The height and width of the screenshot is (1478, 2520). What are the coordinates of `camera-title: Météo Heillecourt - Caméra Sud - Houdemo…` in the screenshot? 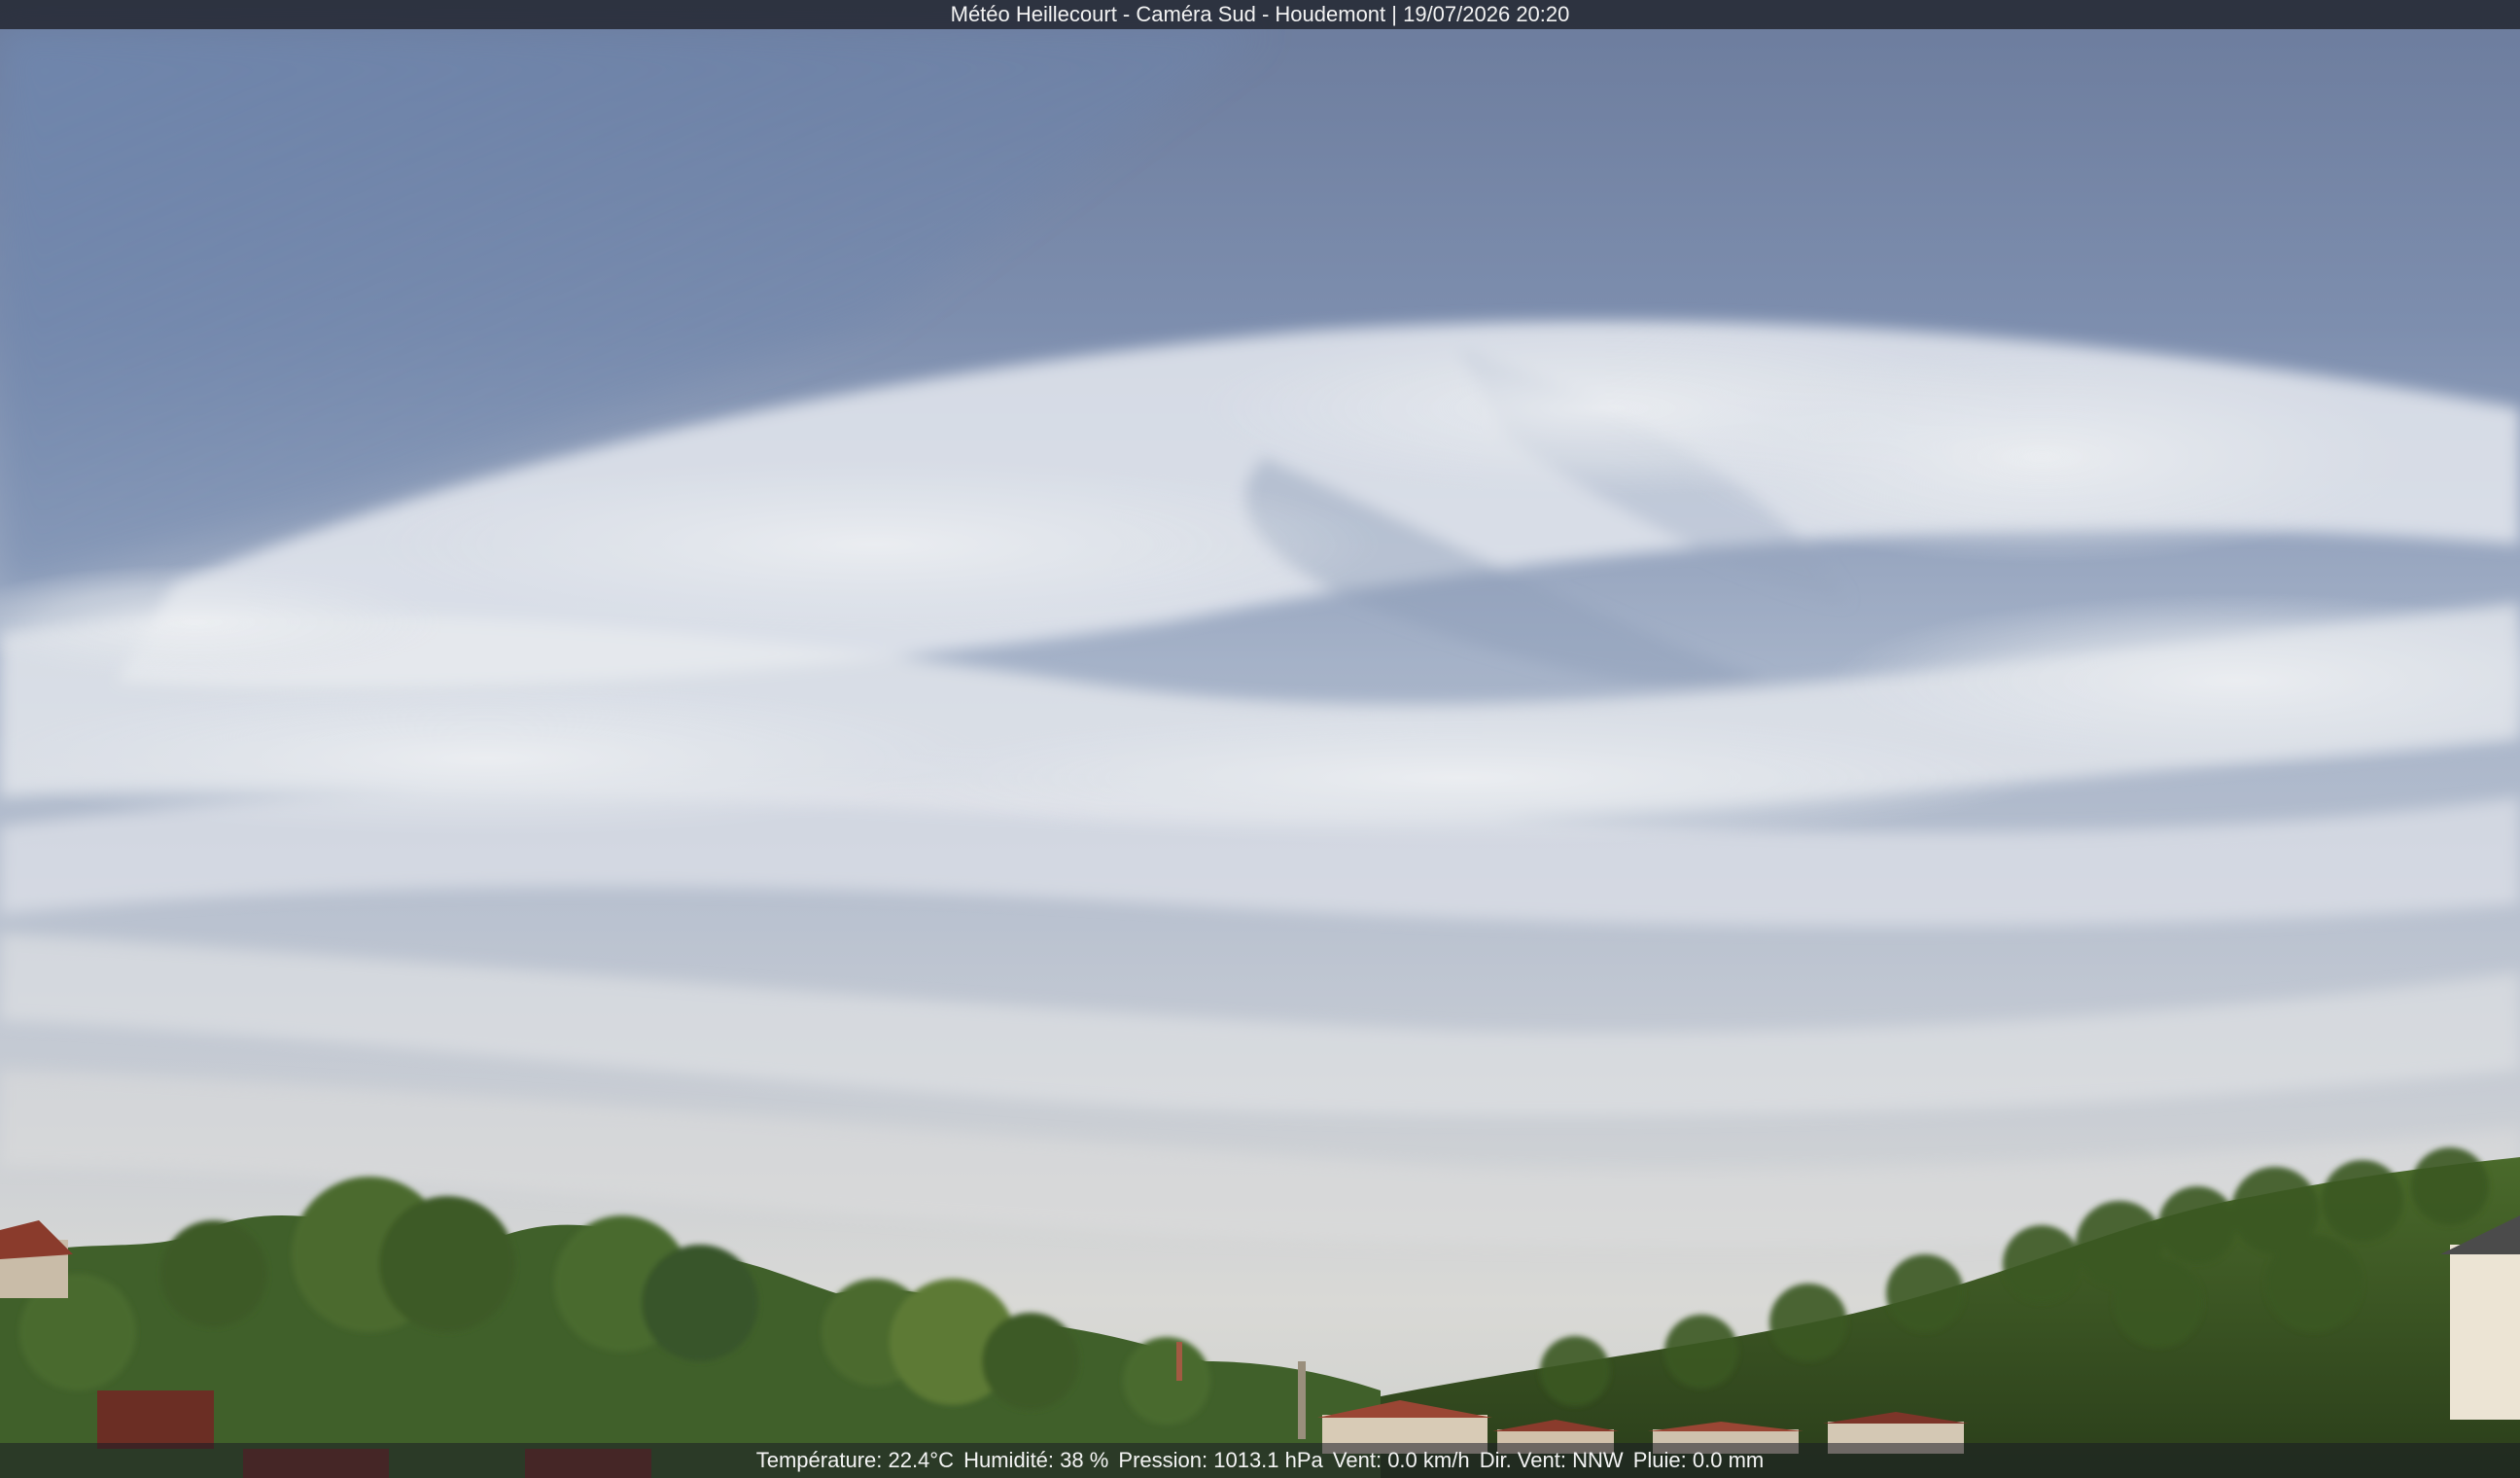 It's located at (1260, 14).